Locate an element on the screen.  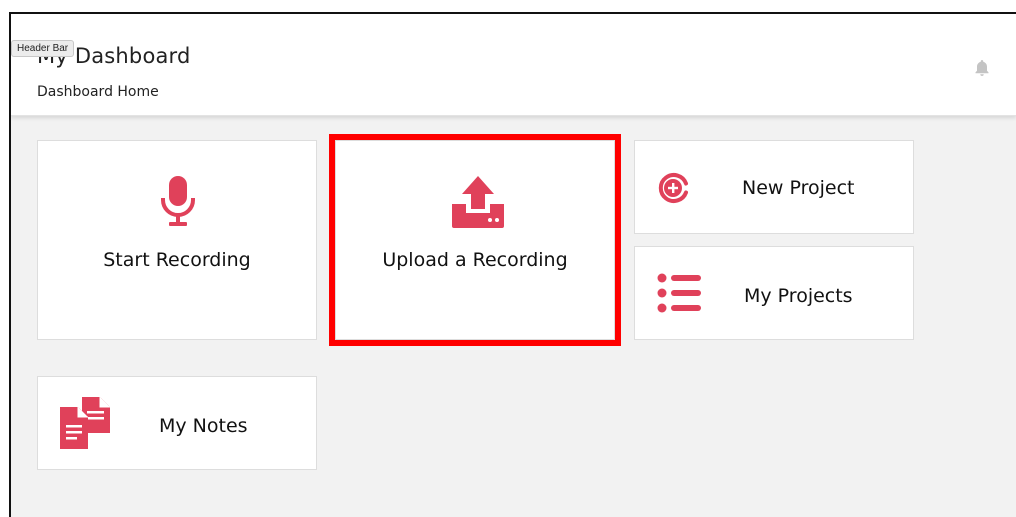
my-notes-tile: My Notes is located at coordinates (177, 423).